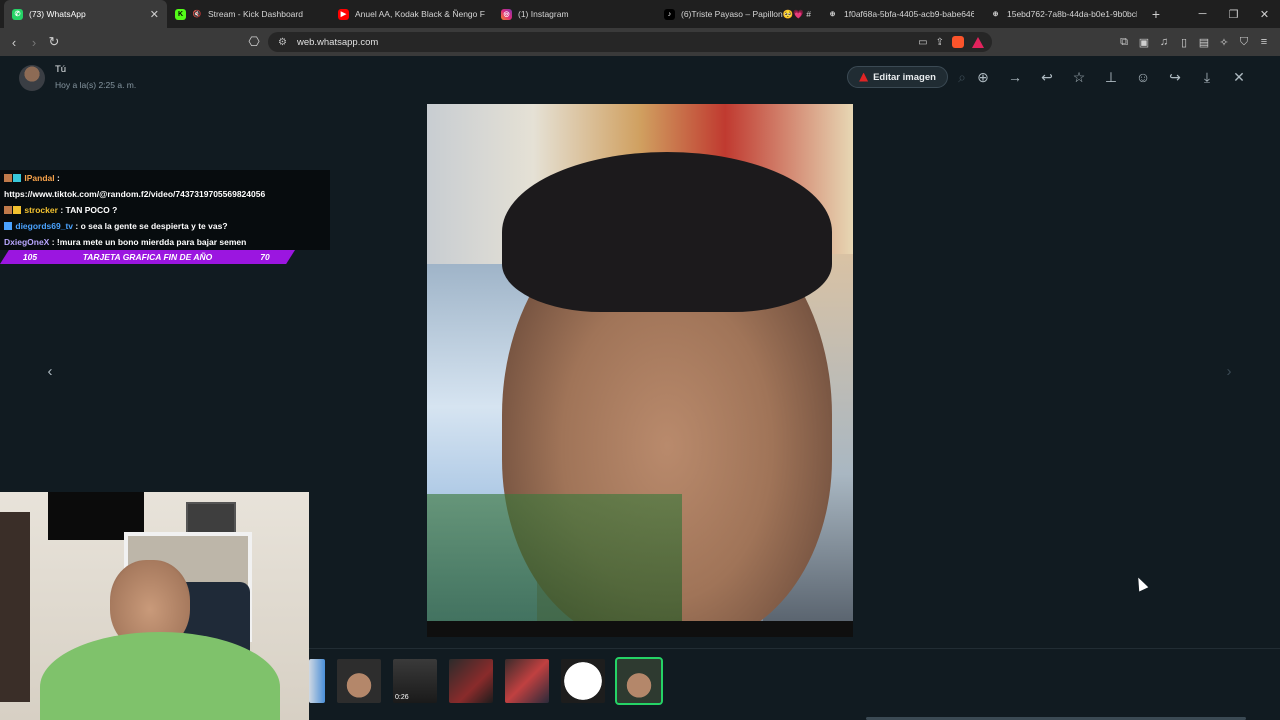  I want to click on chat-username: diegords69_tv, so click(44, 226).